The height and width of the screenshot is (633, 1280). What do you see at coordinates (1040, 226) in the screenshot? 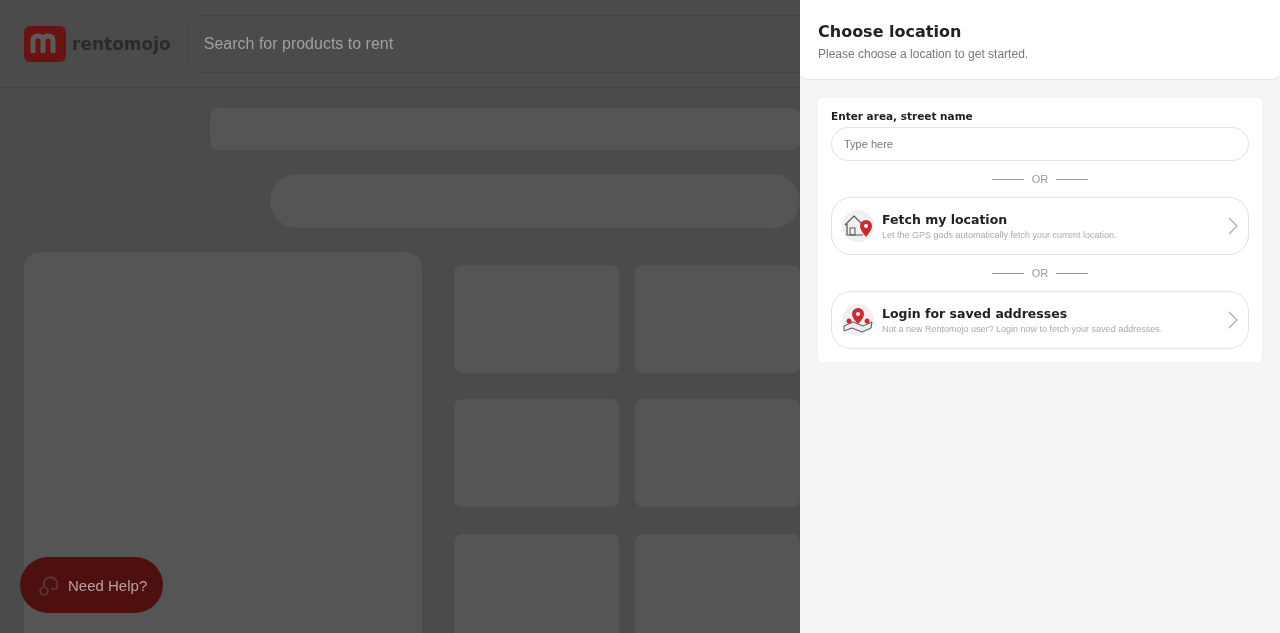
I see `location-option: Fetch my location Let the GPS gods automatically fetch your current location.` at bounding box center [1040, 226].